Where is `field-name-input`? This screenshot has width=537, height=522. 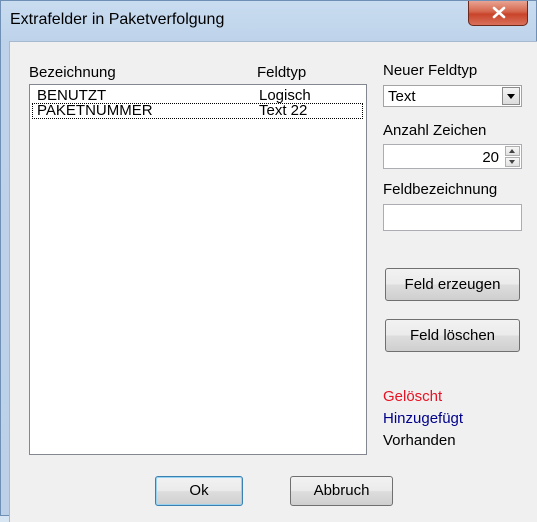
field-name-input is located at coordinates (452, 217).